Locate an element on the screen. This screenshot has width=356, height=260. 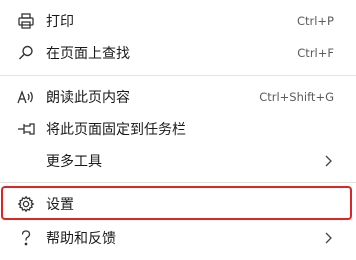
read-aloud-icon is located at coordinates (26, 97).